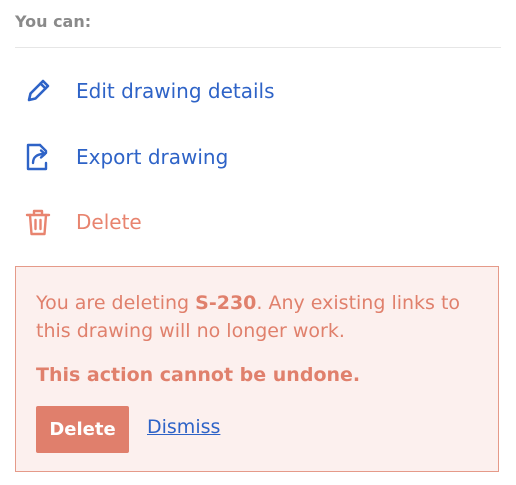 The width and height of the screenshot is (516, 485). I want to click on section-heading: You can:, so click(53, 21).